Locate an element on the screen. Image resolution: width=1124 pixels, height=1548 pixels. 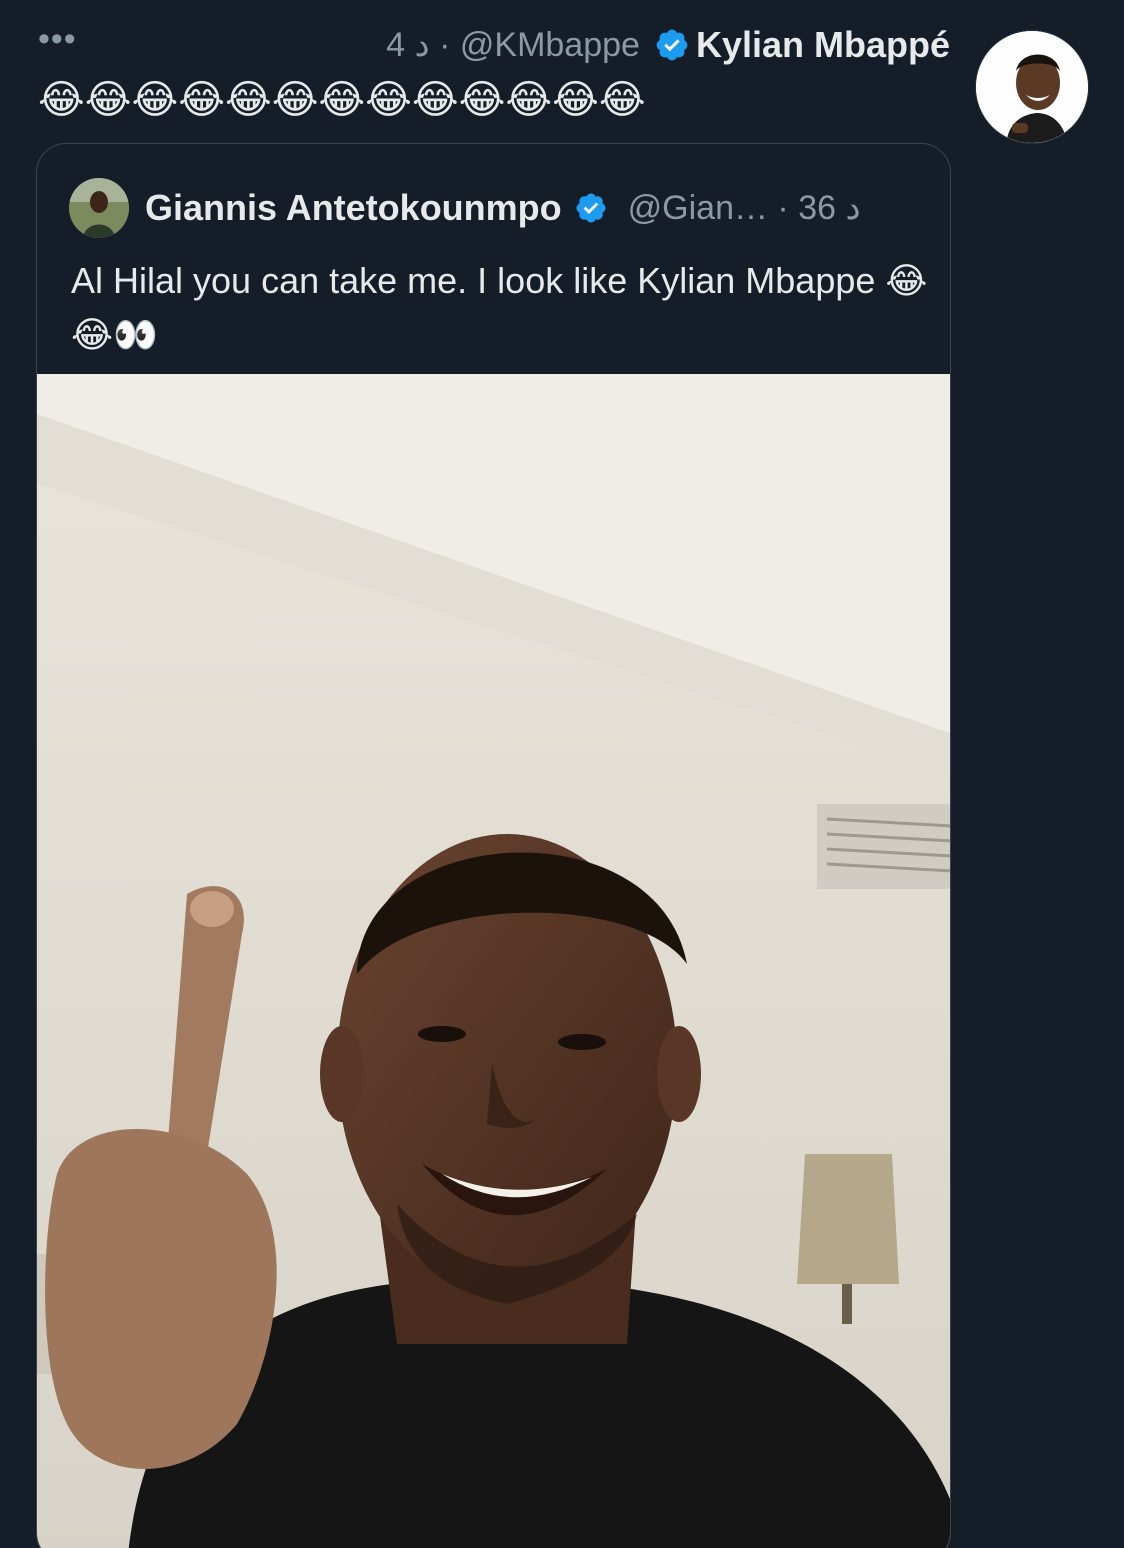
quote-author-avatar is located at coordinates (99, 208).